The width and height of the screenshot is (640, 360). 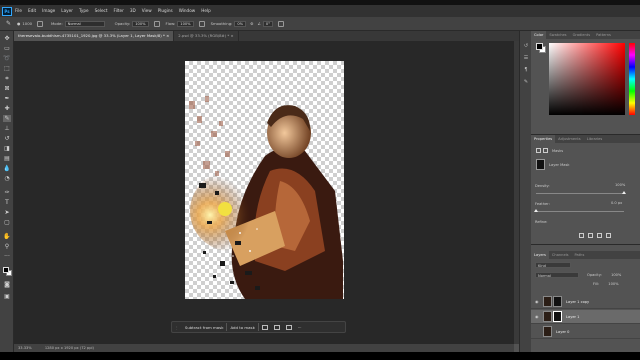 What do you see at coordinates (140, 23) in the screenshot?
I see `opacity-input: 100%` at bounding box center [140, 23].